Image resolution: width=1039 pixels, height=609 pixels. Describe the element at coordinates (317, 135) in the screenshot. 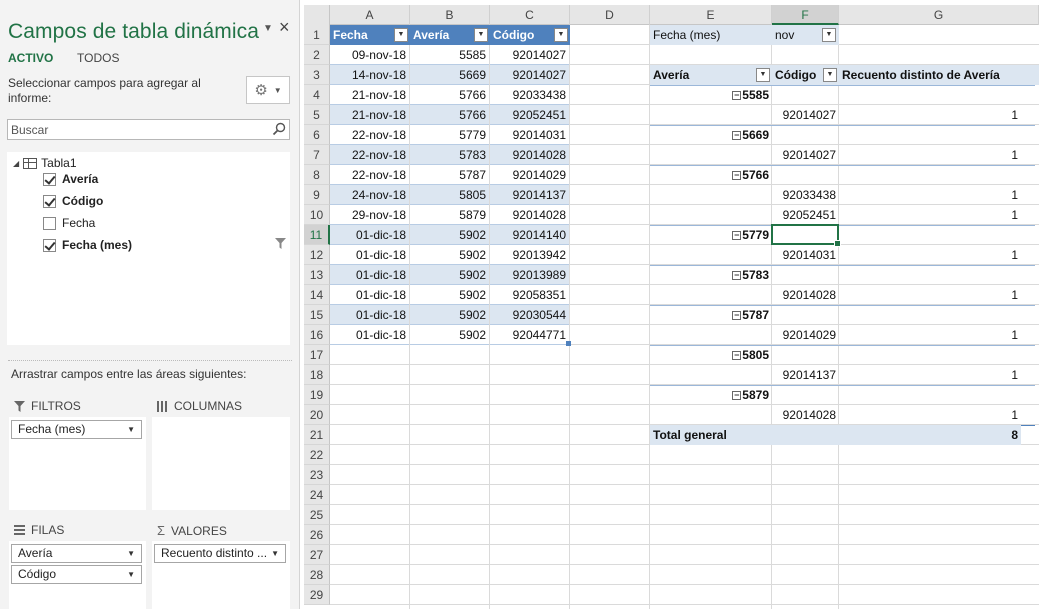

I see `row-header-6: 6` at that location.